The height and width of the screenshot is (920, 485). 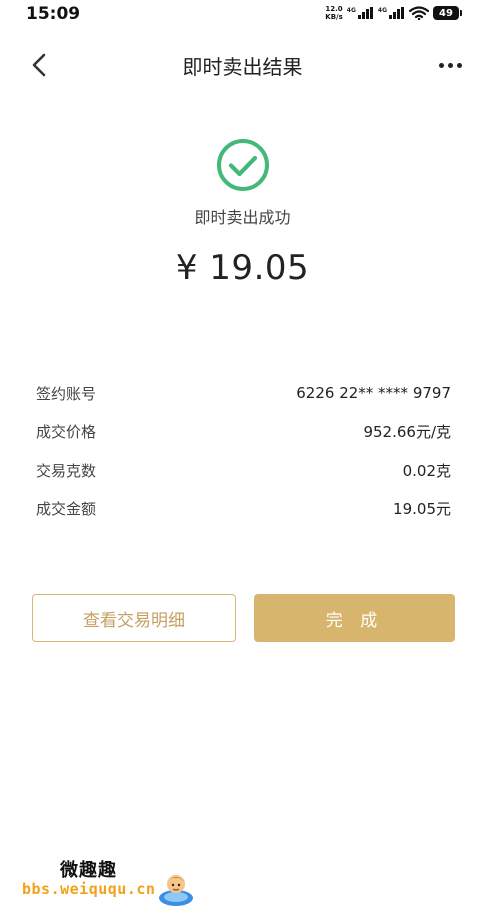 What do you see at coordinates (88, 870) in the screenshot?
I see `watermark-brand: 微趣趣` at bounding box center [88, 870].